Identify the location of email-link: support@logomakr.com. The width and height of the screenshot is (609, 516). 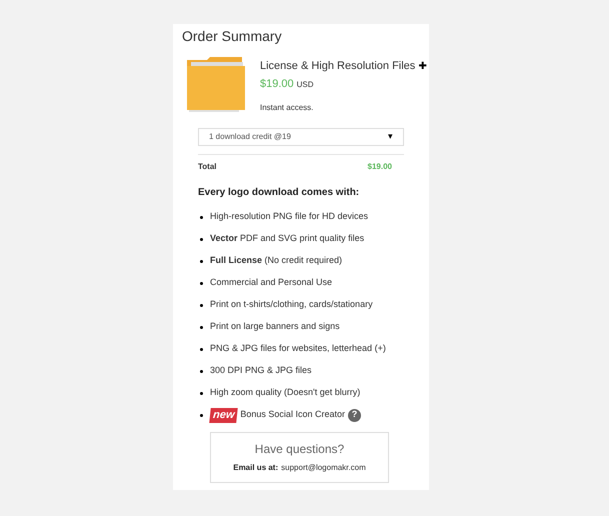
(323, 468).